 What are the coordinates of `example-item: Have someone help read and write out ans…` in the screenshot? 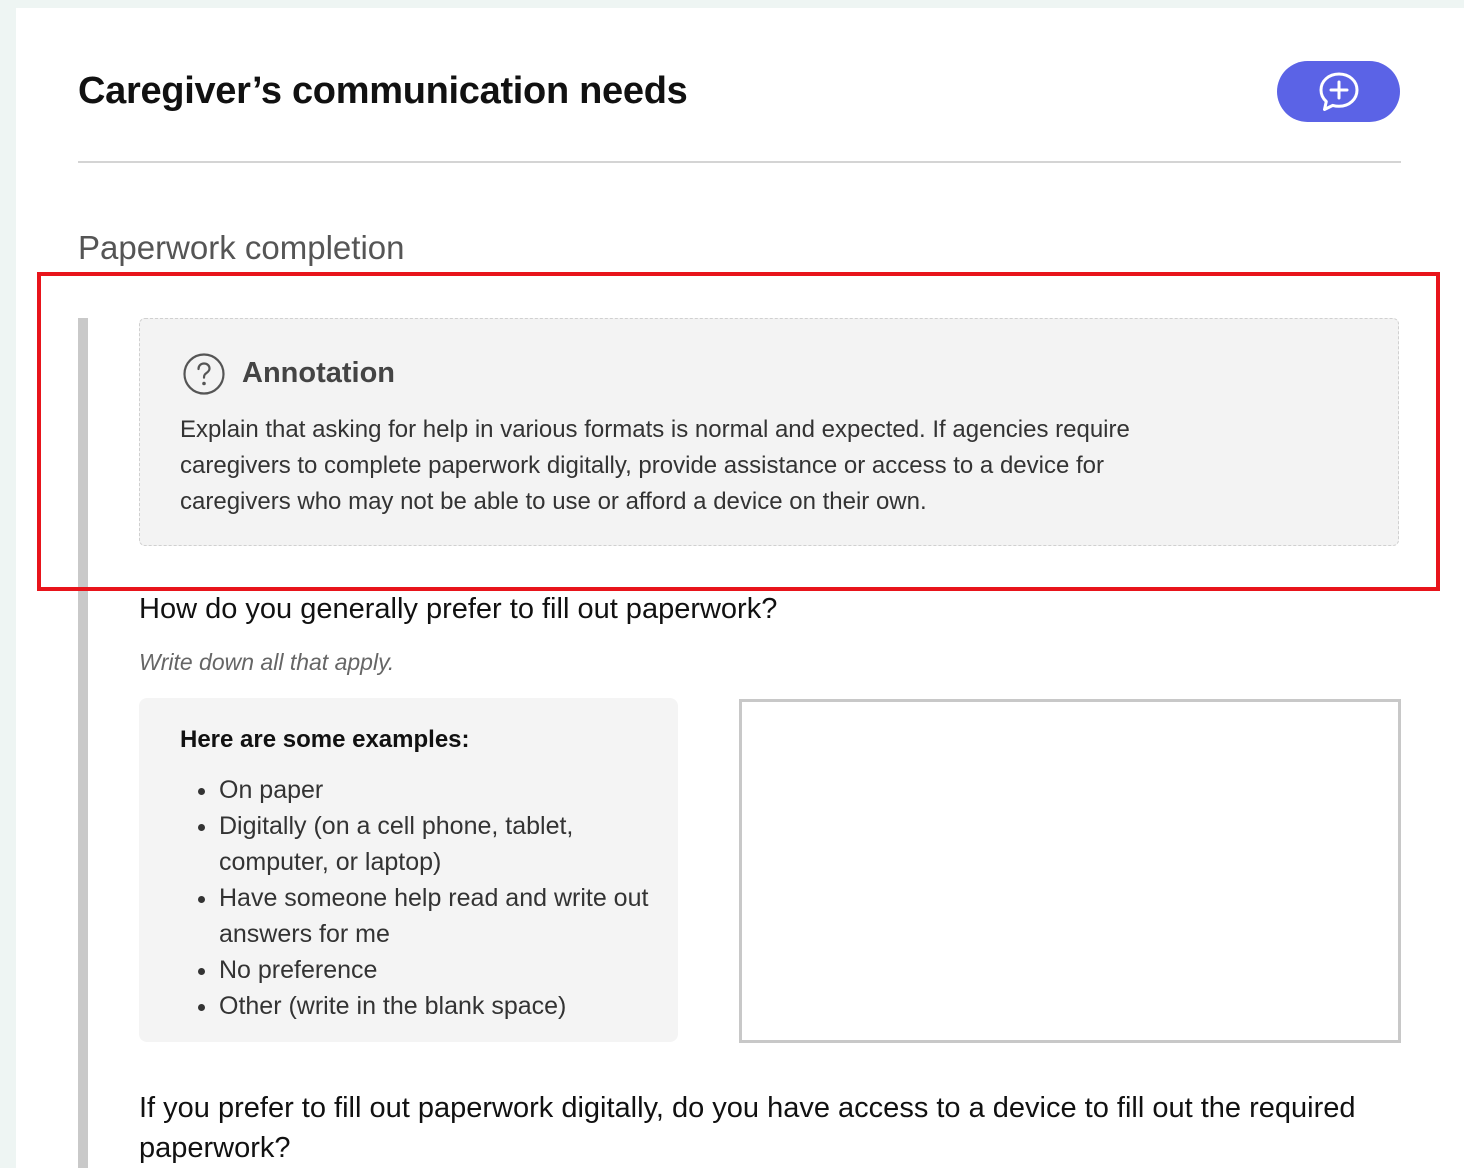 It's located at (439, 916).